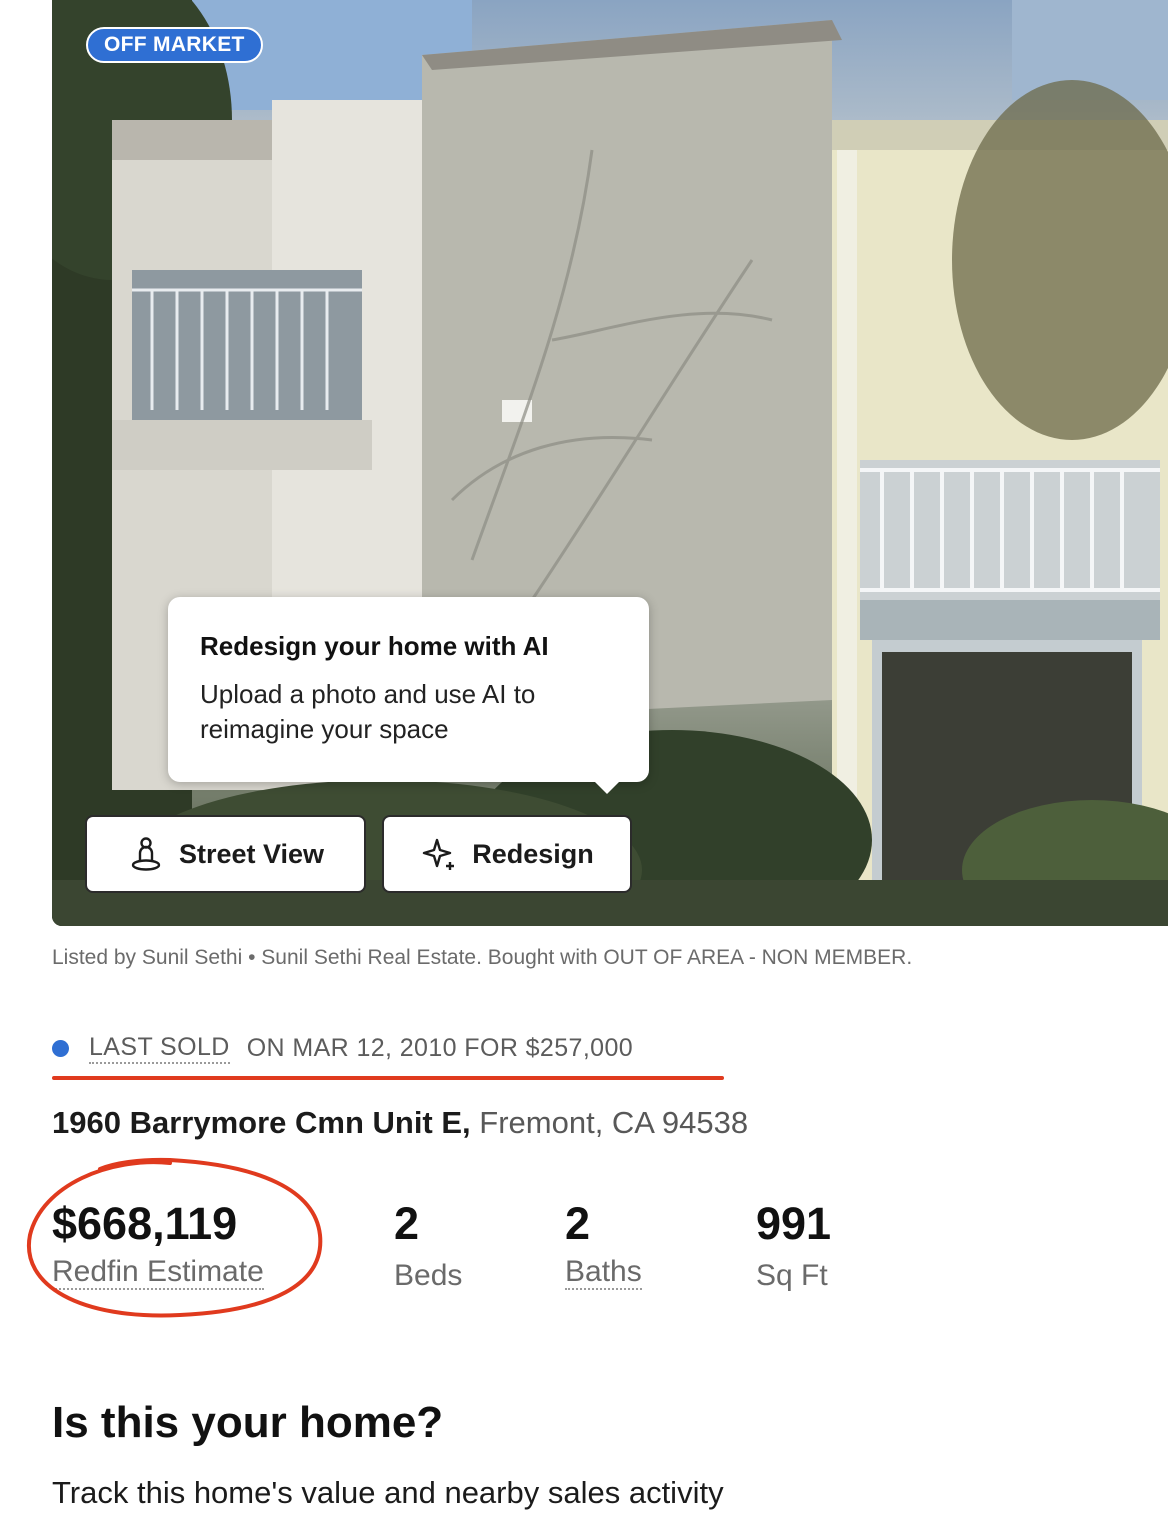  Describe the element at coordinates (439, 854) in the screenshot. I see `sparkle-icon` at that location.